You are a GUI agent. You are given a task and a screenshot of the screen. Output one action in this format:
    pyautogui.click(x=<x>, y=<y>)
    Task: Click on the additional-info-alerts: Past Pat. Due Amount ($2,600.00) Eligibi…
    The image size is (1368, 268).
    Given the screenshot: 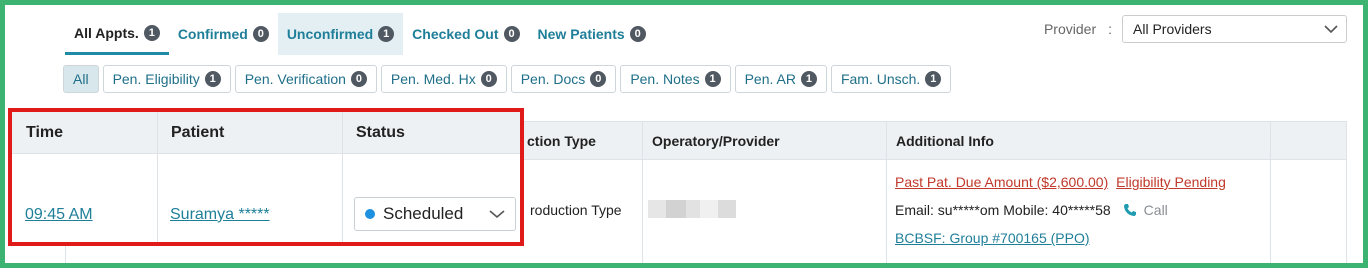 What is the action you would take?
    pyautogui.click(x=1060, y=182)
    